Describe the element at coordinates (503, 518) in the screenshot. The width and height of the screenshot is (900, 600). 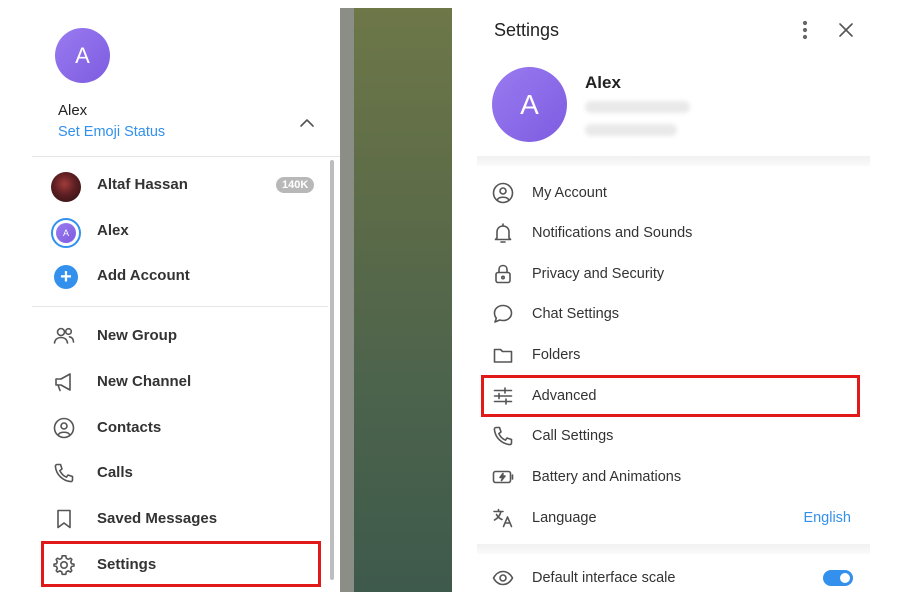
I see `translate-icon` at that location.